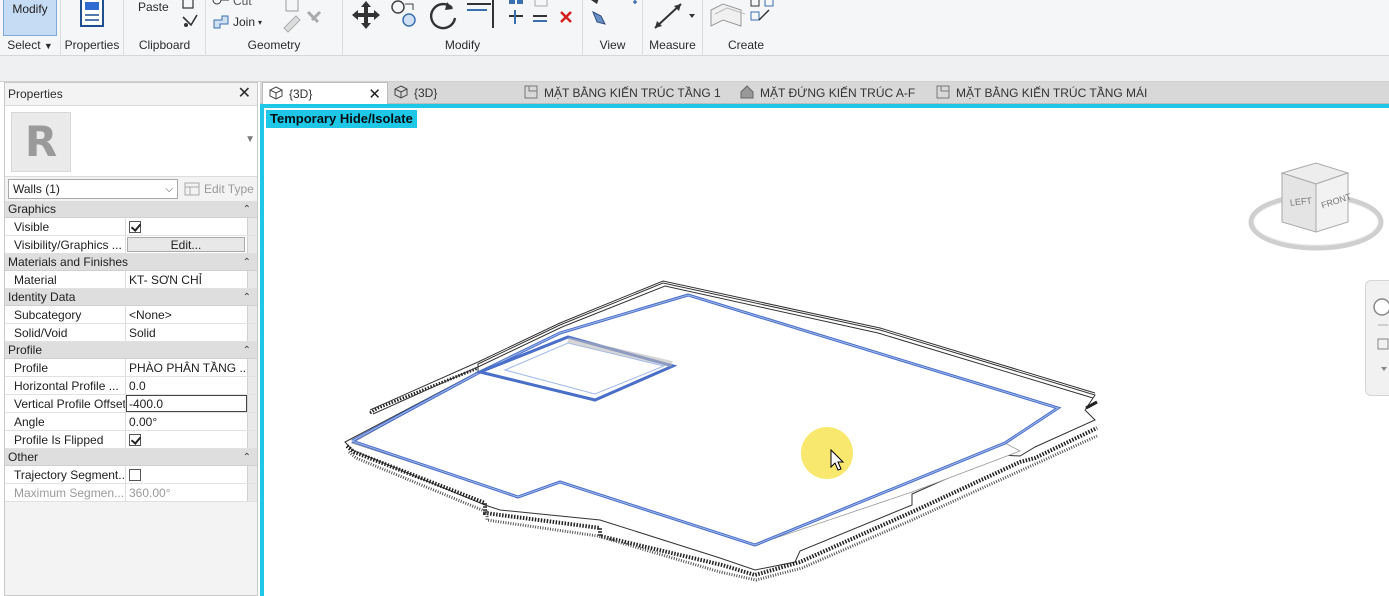 Image resolution: width=1389 pixels, height=596 pixels. Describe the element at coordinates (1381, 334) in the screenshot. I see `navigation-bar-icons` at that location.